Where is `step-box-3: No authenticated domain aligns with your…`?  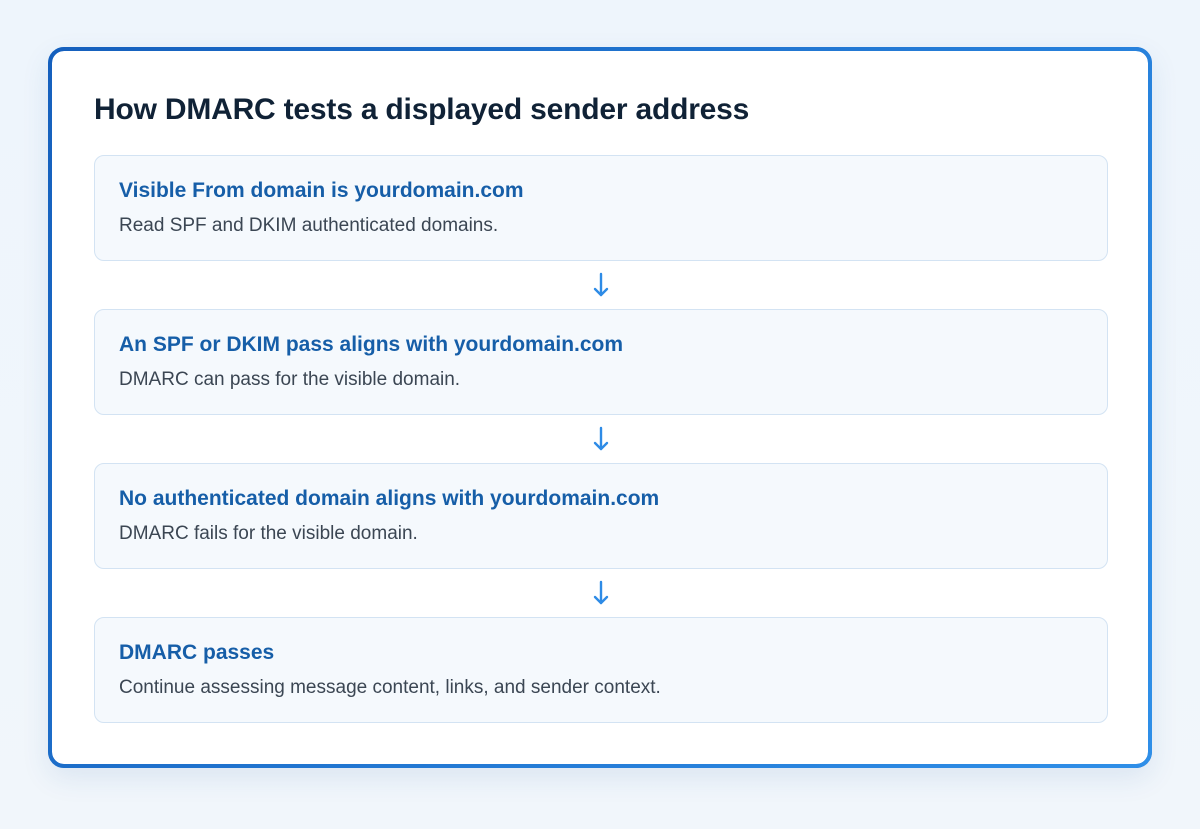 step-box-3: No authenticated domain aligns with your… is located at coordinates (601, 516).